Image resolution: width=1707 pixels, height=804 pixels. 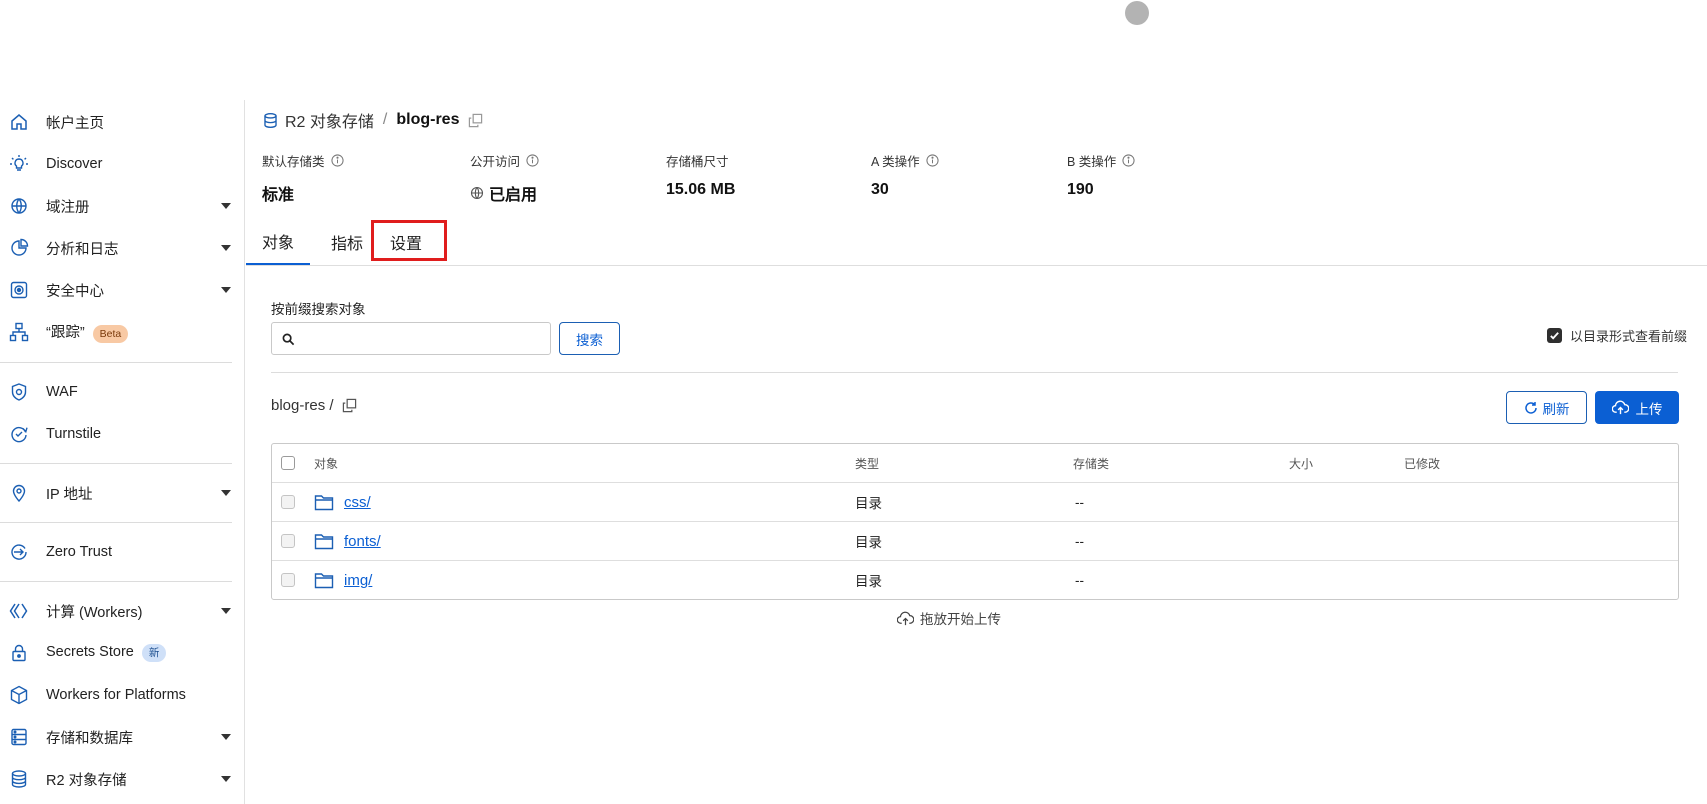 What do you see at coordinates (19, 164) in the screenshot?
I see `lightbulb-icon` at bounding box center [19, 164].